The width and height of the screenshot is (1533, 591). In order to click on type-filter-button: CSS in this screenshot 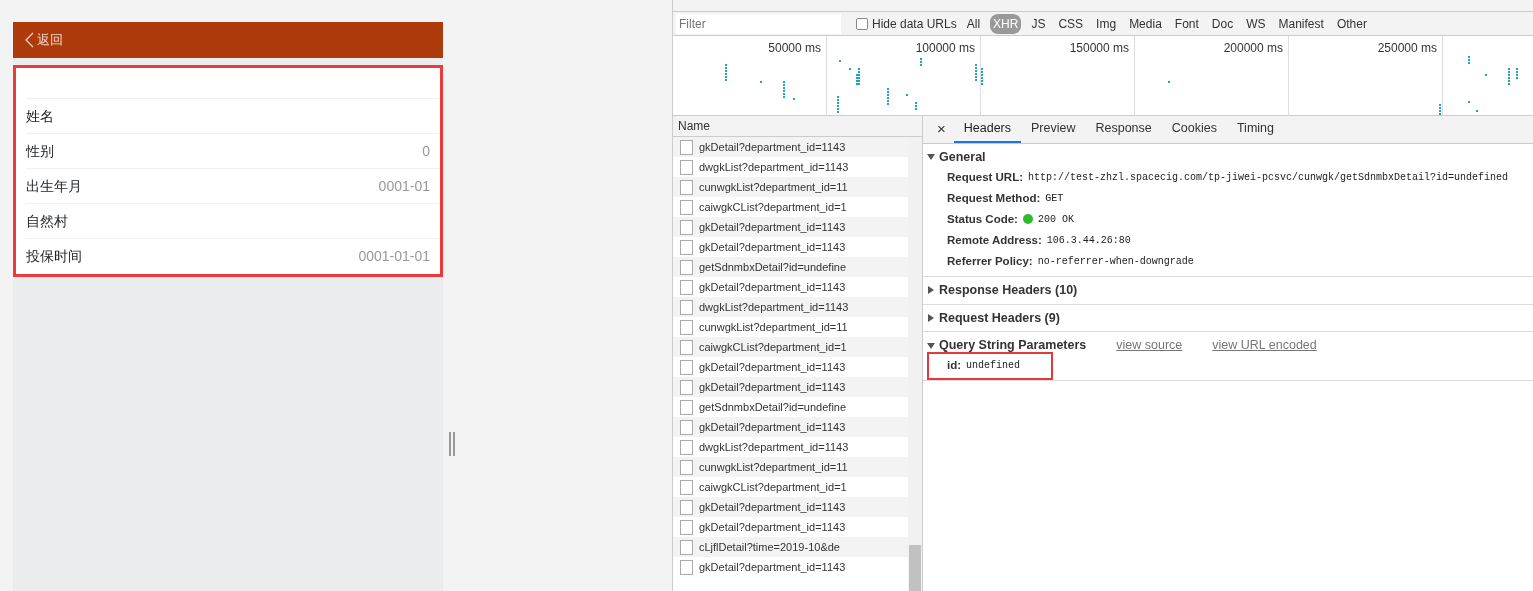, I will do `click(1071, 23)`.